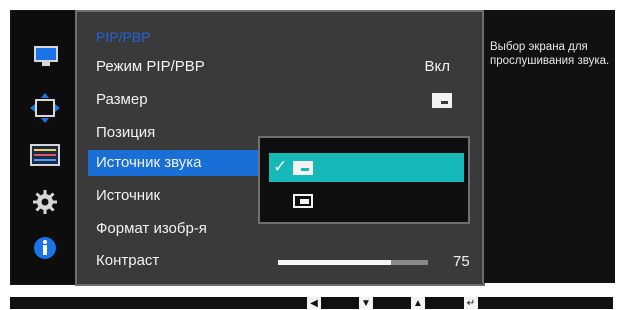  I want to click on menu-item-contrast: Контраст, so click(127, 261).